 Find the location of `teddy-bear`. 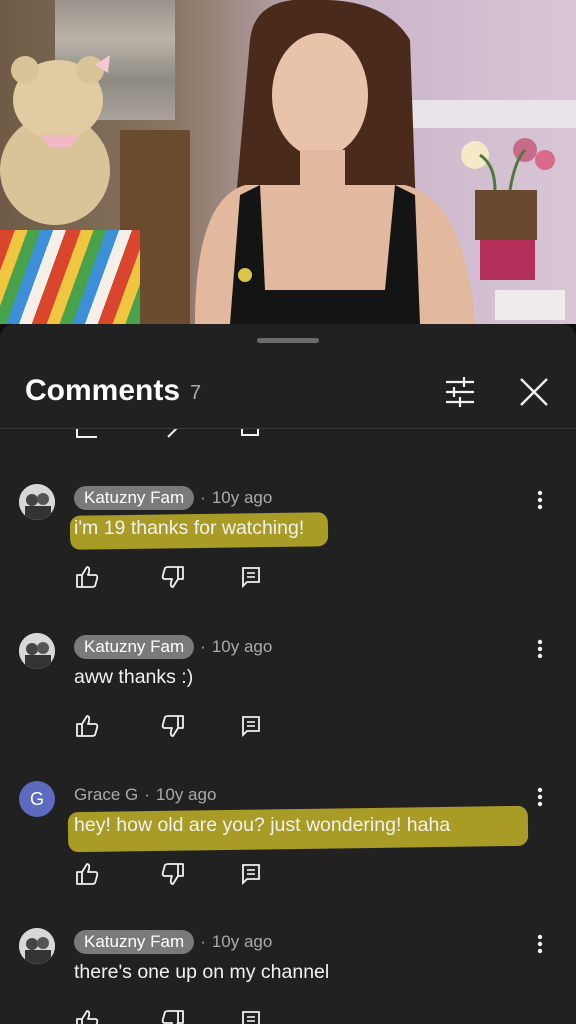

teddy-bear is located at coordinates (55, 140).